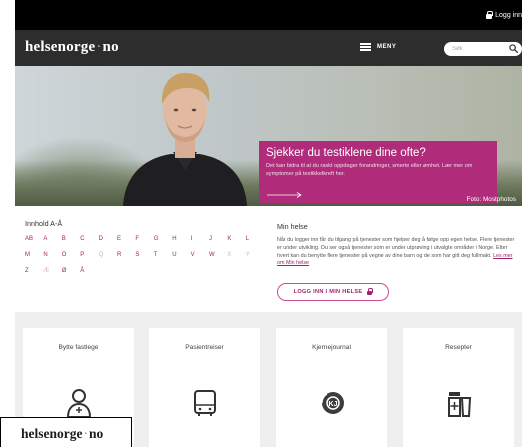  I want to click on card-resepter: Resepter, so click(458, 387).